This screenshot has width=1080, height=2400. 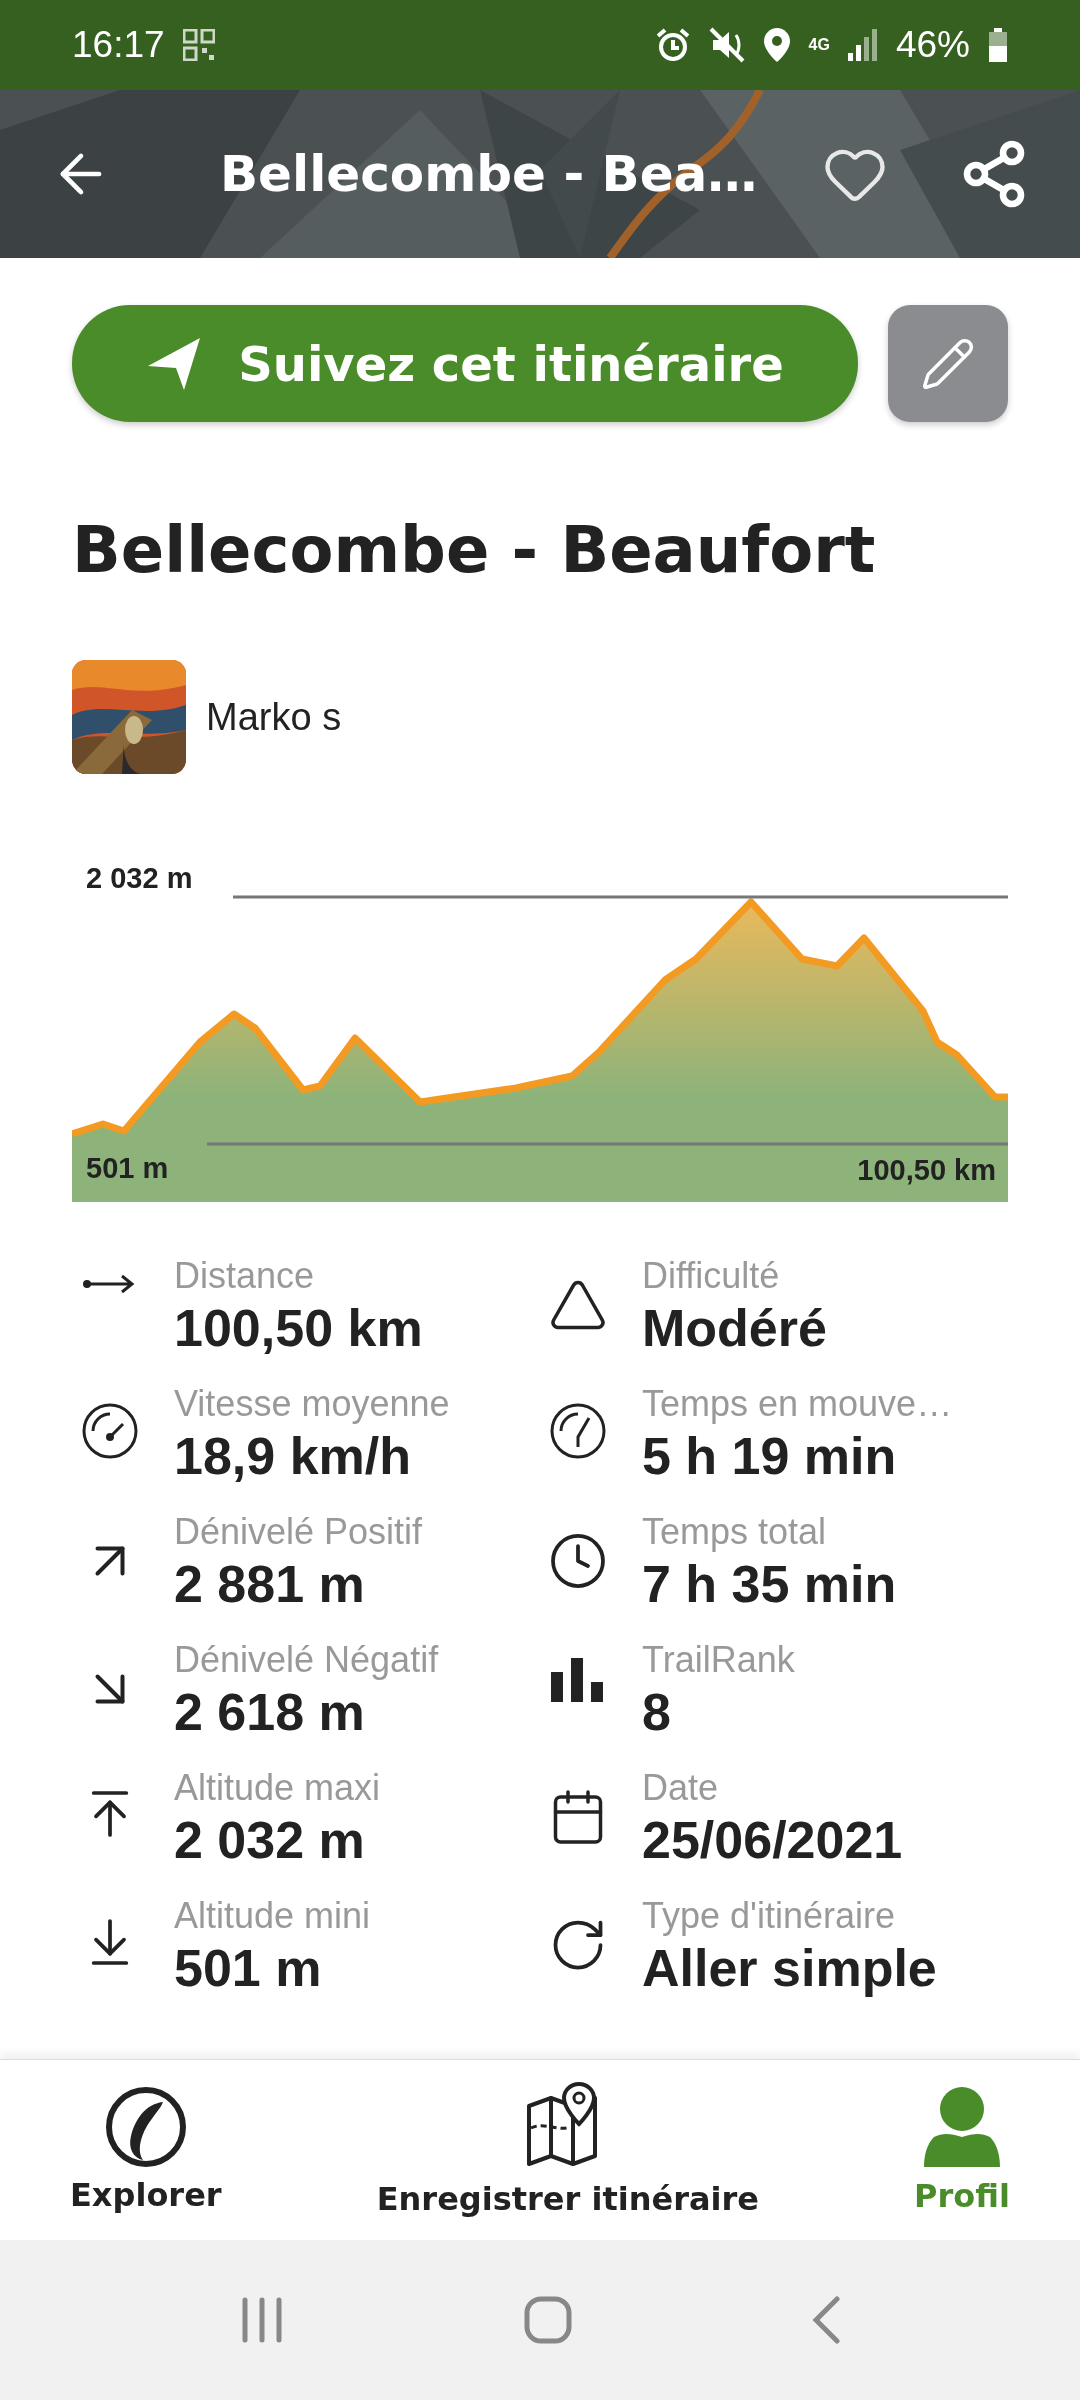 What do you see at coordinates (825, 2320) in the screenshot?
I see `back-icon` at bounding box center [825, 2320].